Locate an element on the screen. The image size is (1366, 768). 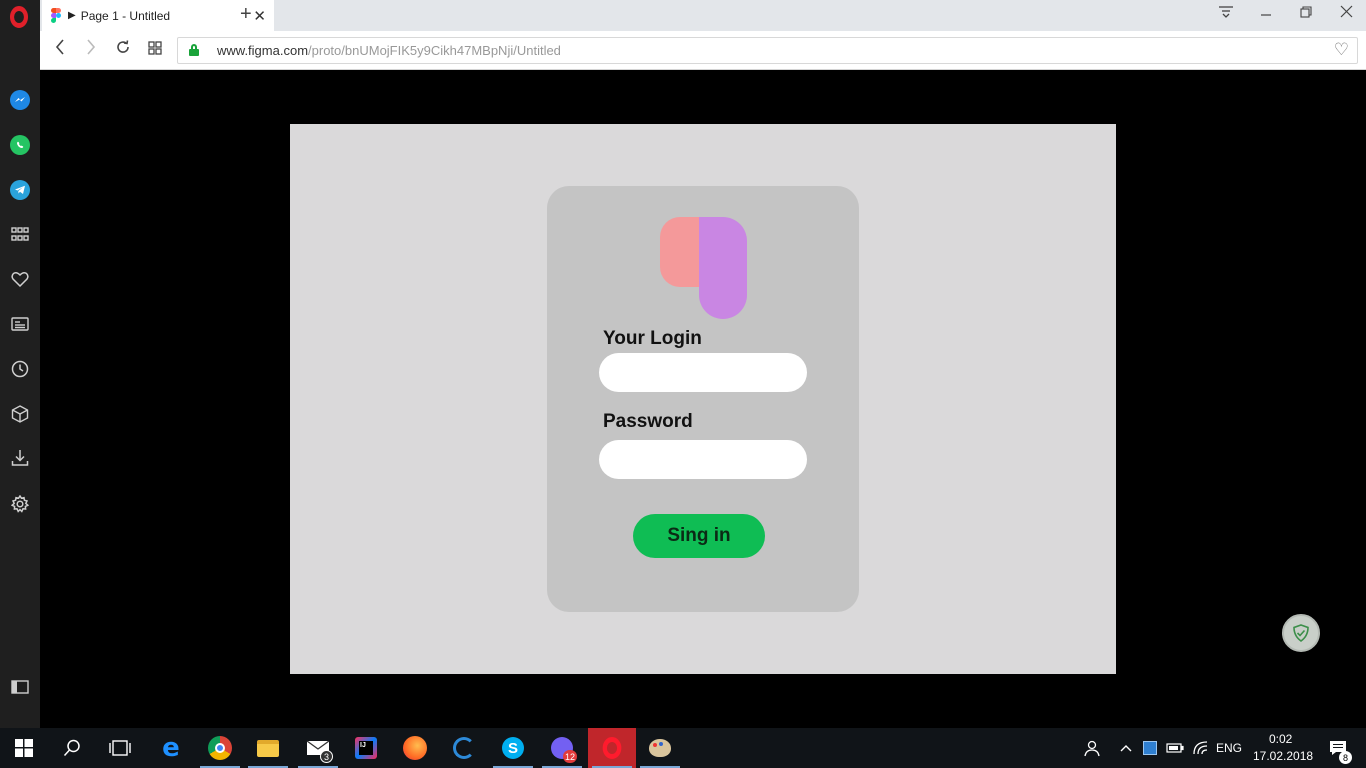
ccleaner-icon is located at coordinates (464, 748).